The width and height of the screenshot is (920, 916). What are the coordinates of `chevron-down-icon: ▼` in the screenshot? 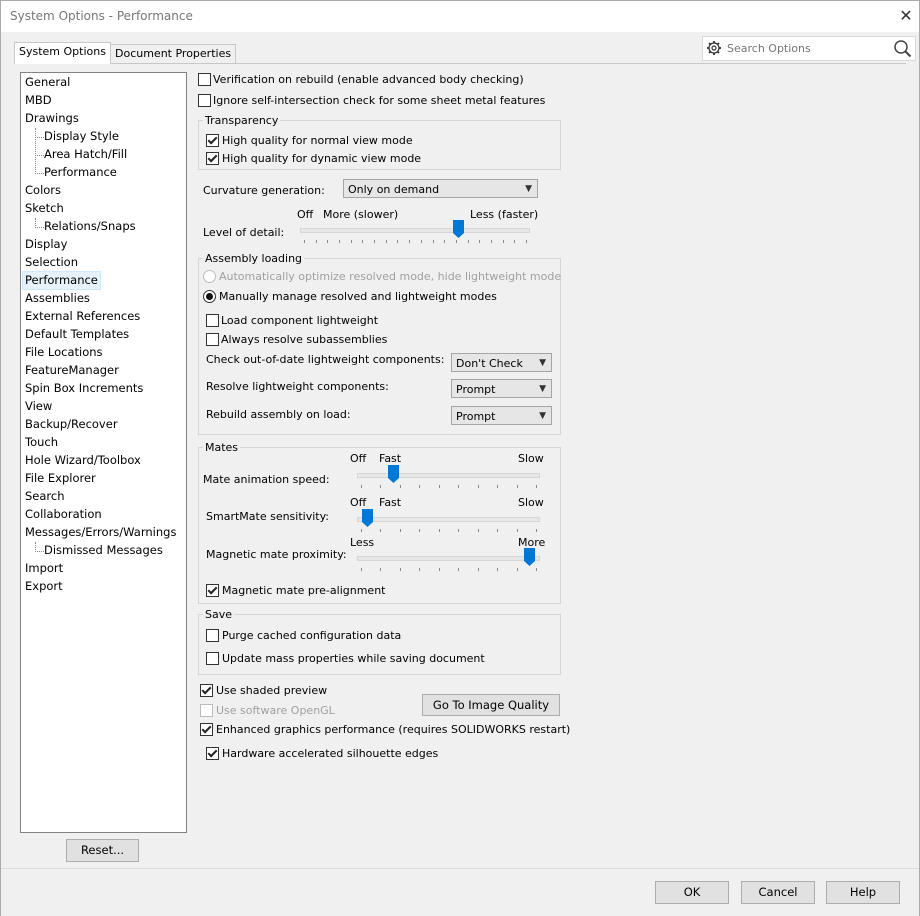 It's located at (542, 363).